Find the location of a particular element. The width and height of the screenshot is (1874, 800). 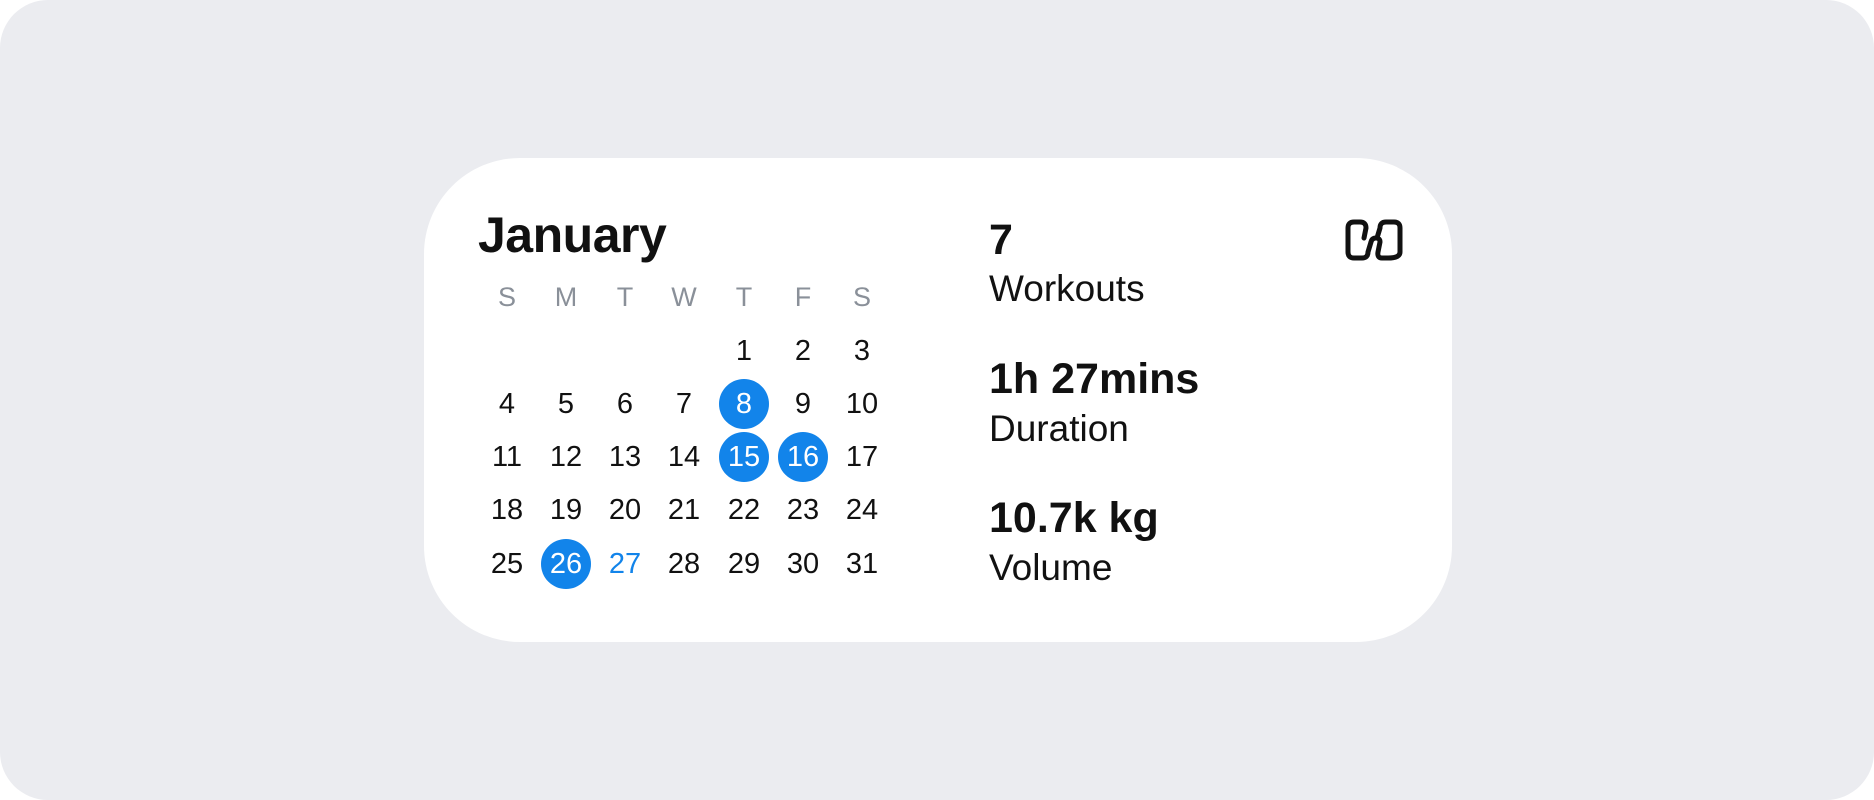

calendar-day: 9 is located at coordinates (803, 404).